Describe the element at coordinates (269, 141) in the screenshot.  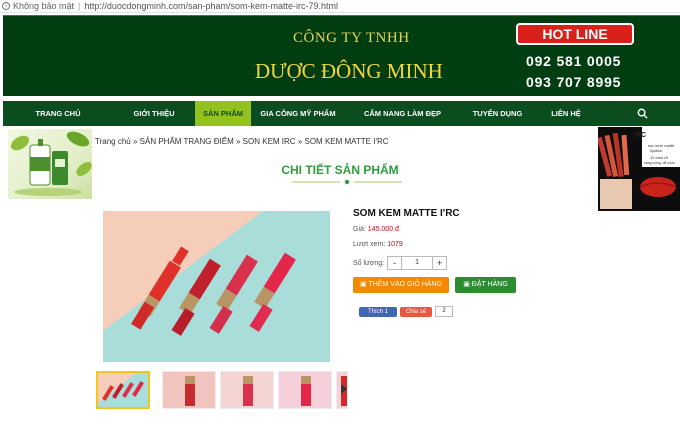
I see `breadcrumb-son-kem: SON KEM IRC` at that location.